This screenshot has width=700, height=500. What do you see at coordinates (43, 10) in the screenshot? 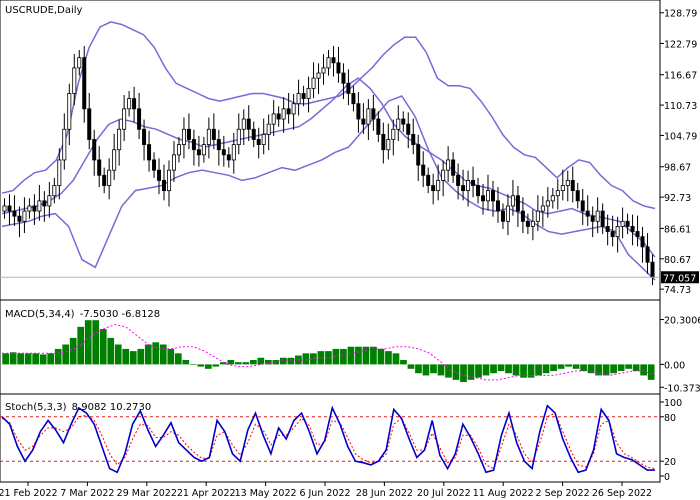
I see `chart-title: USCRUDE,Daily` at bounding box center [43, 10].